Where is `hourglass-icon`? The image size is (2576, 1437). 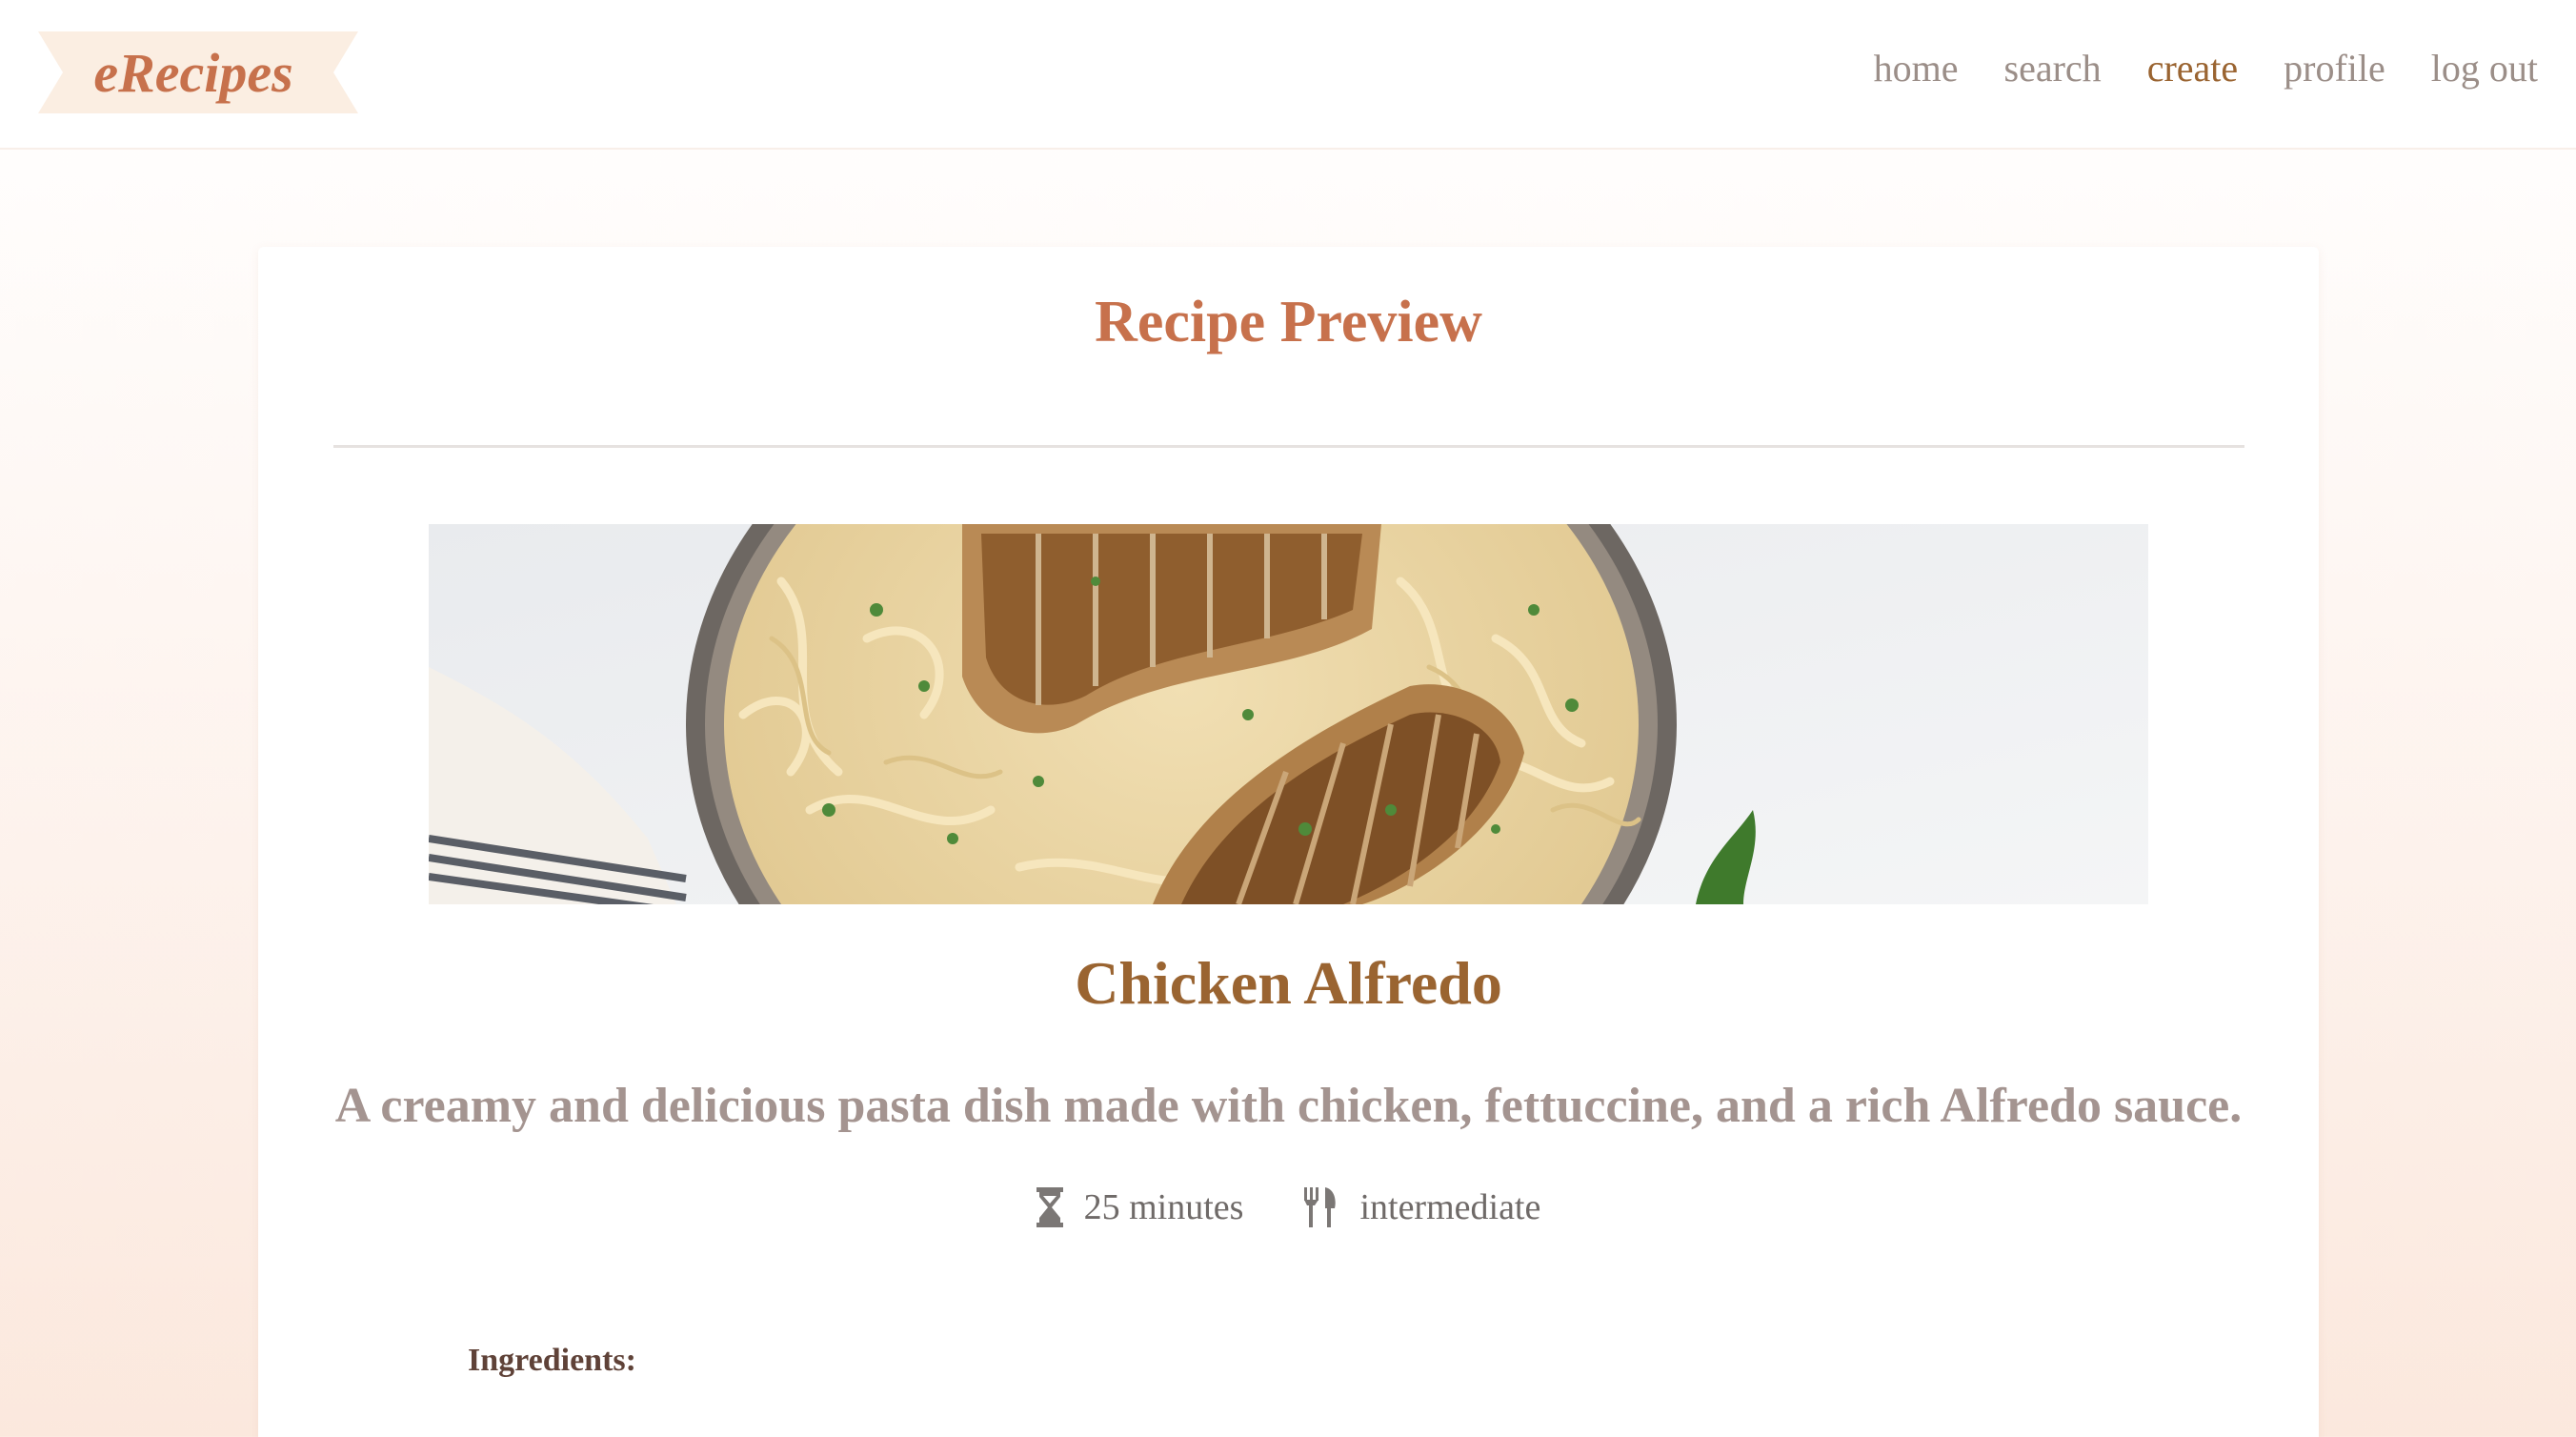
hourglass-icon is located at coordinates (1050, 1207).